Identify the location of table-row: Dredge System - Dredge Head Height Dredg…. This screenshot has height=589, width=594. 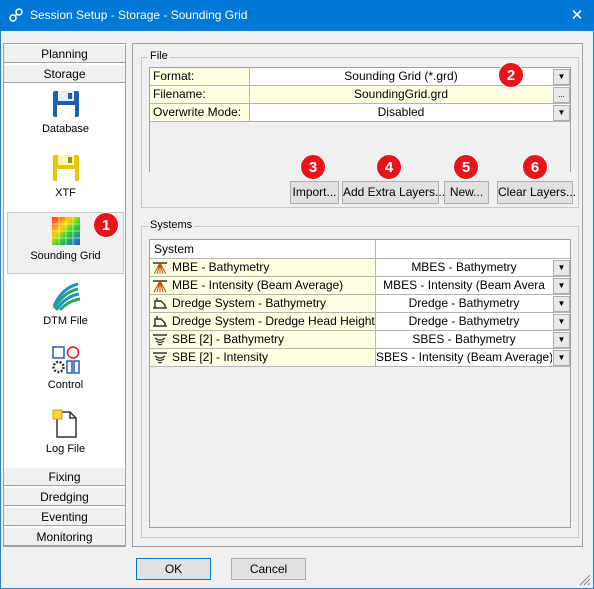
(360, 322).